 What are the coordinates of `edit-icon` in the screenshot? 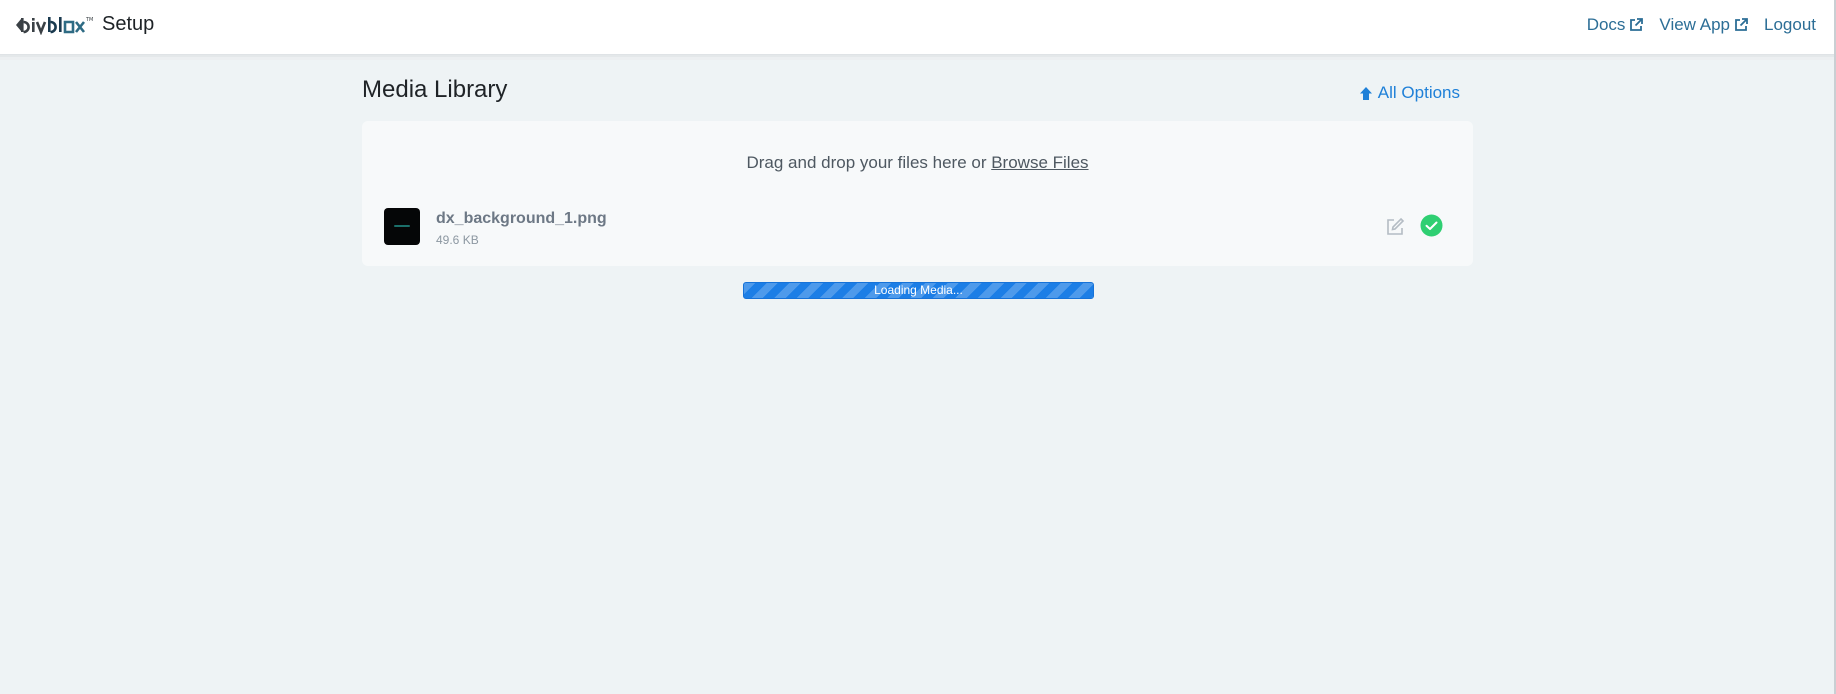 It's located at (1396, 226).